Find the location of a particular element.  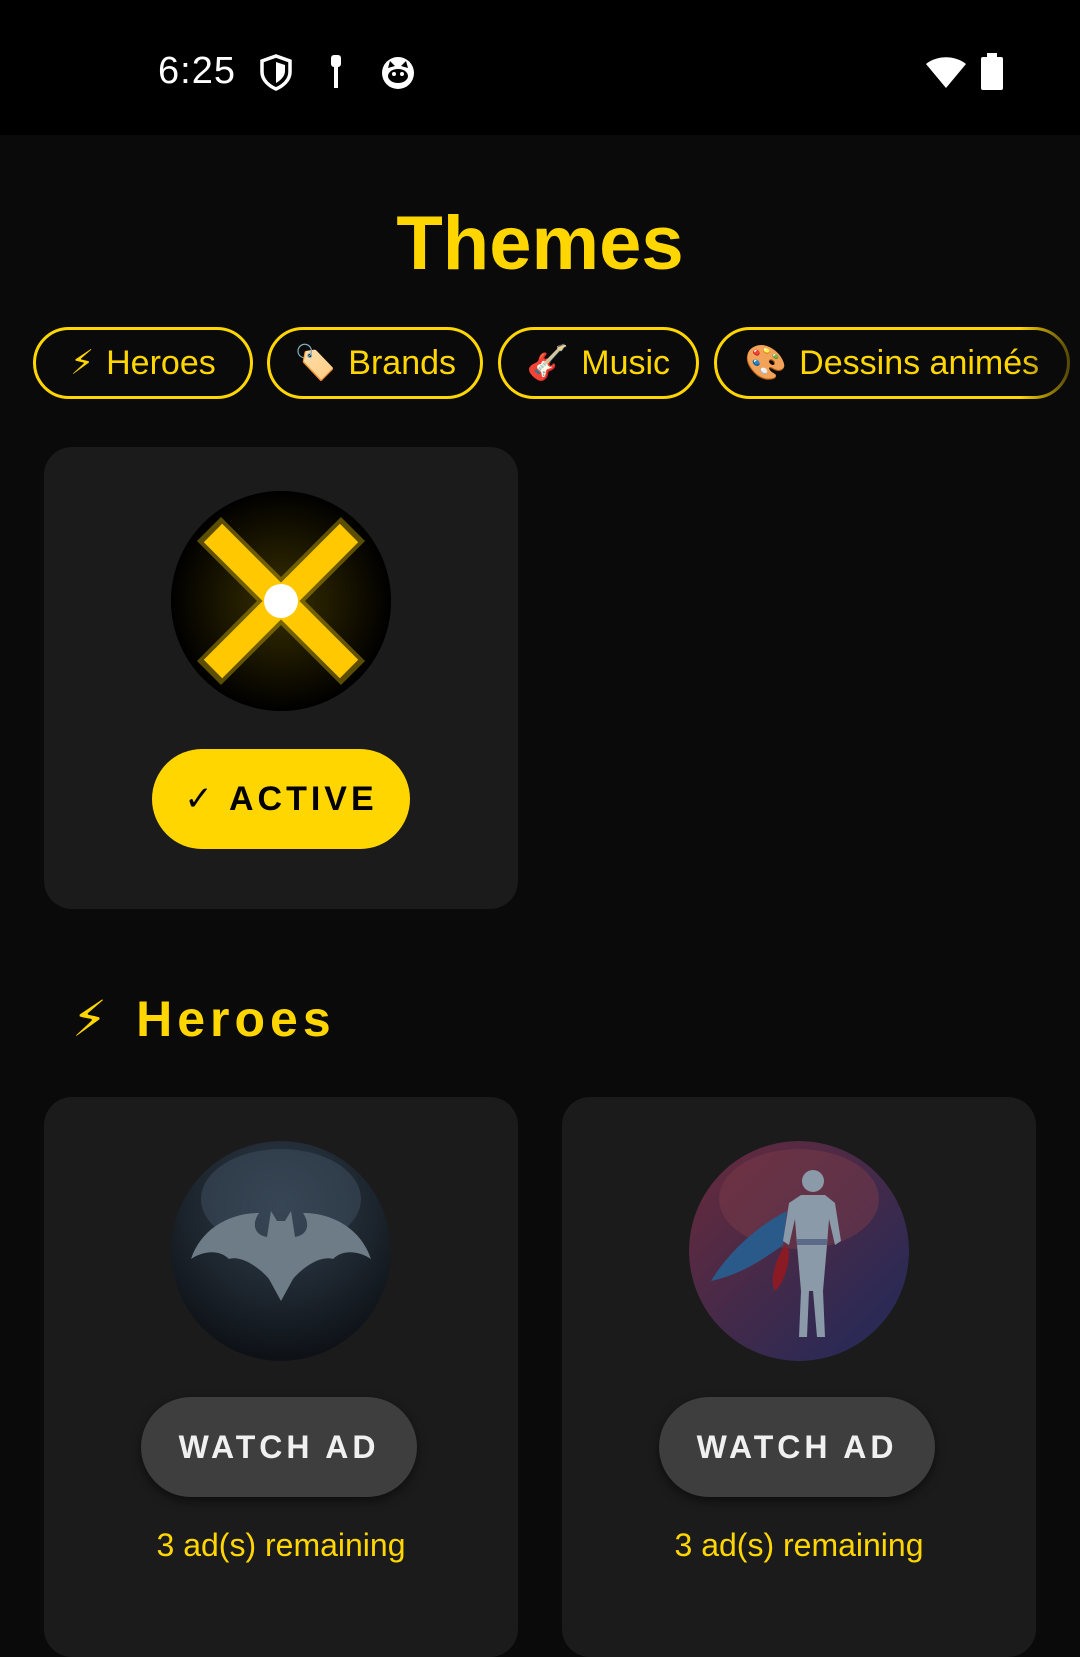

palette-icon: 🎨 is located at coordinates (766, 363).